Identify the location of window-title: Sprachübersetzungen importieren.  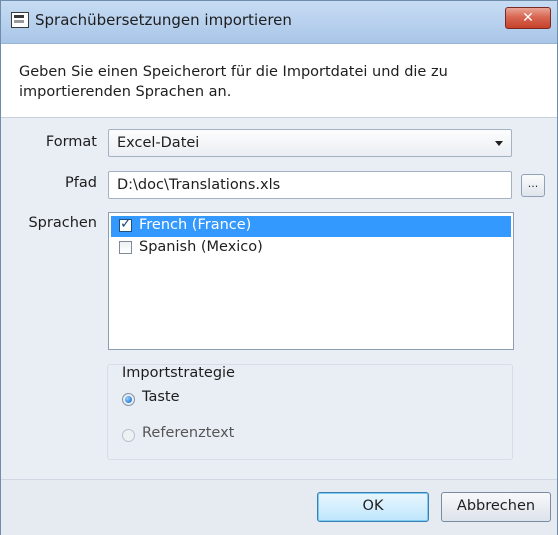
(163, 20).